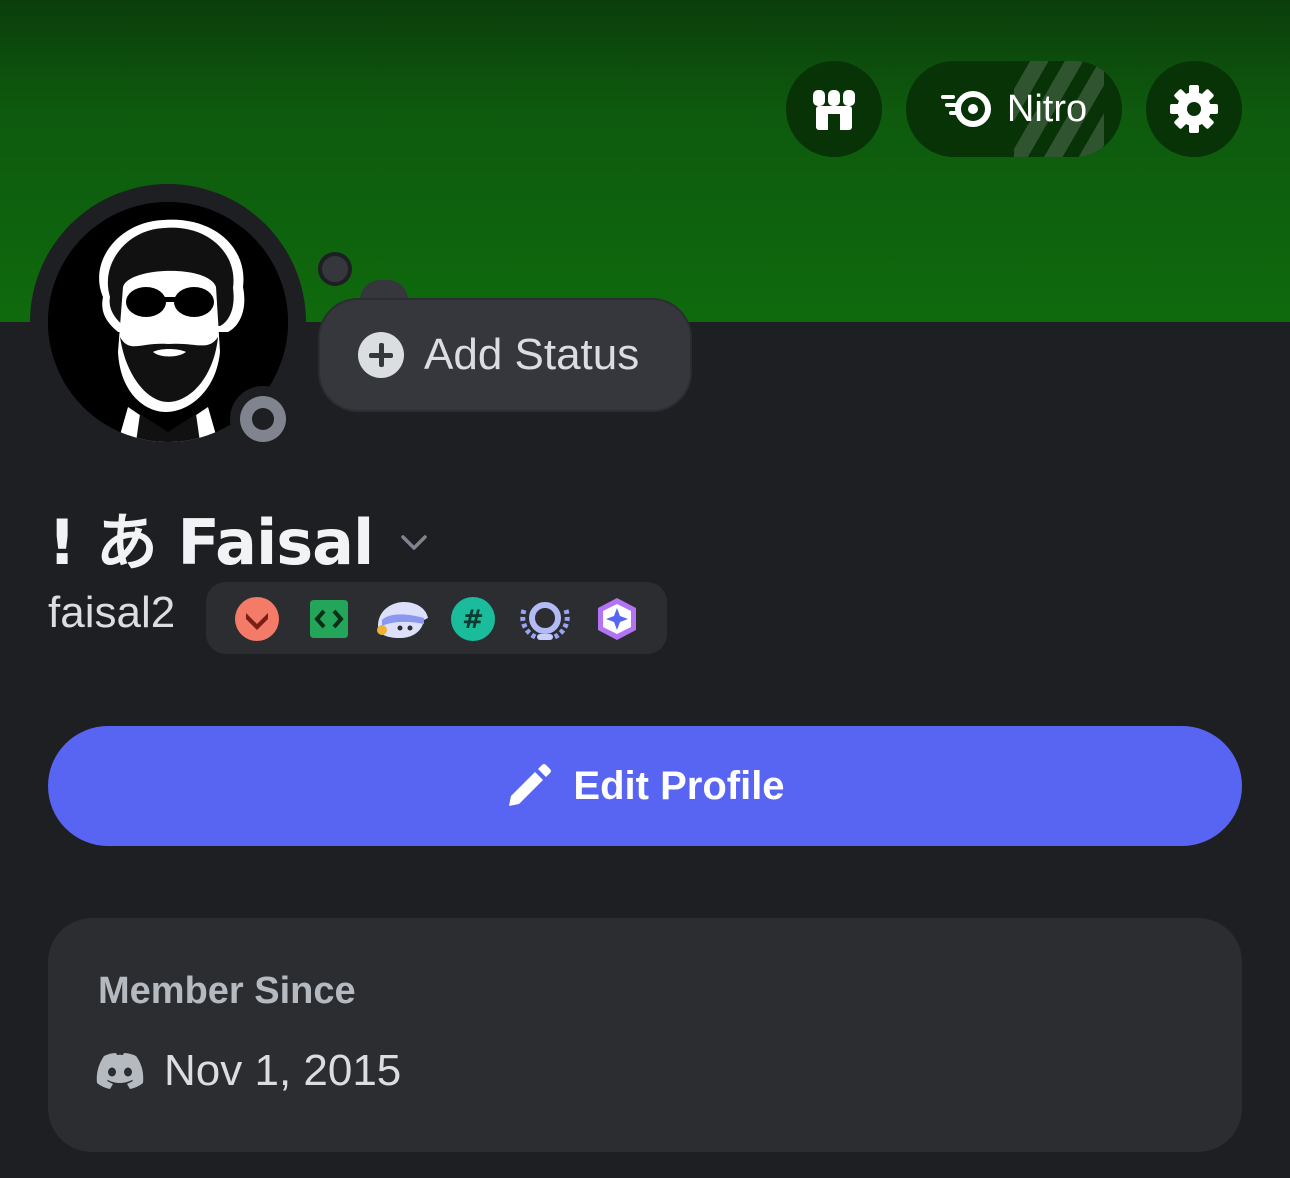  I want to click on settings-button, so click(1194, 109).